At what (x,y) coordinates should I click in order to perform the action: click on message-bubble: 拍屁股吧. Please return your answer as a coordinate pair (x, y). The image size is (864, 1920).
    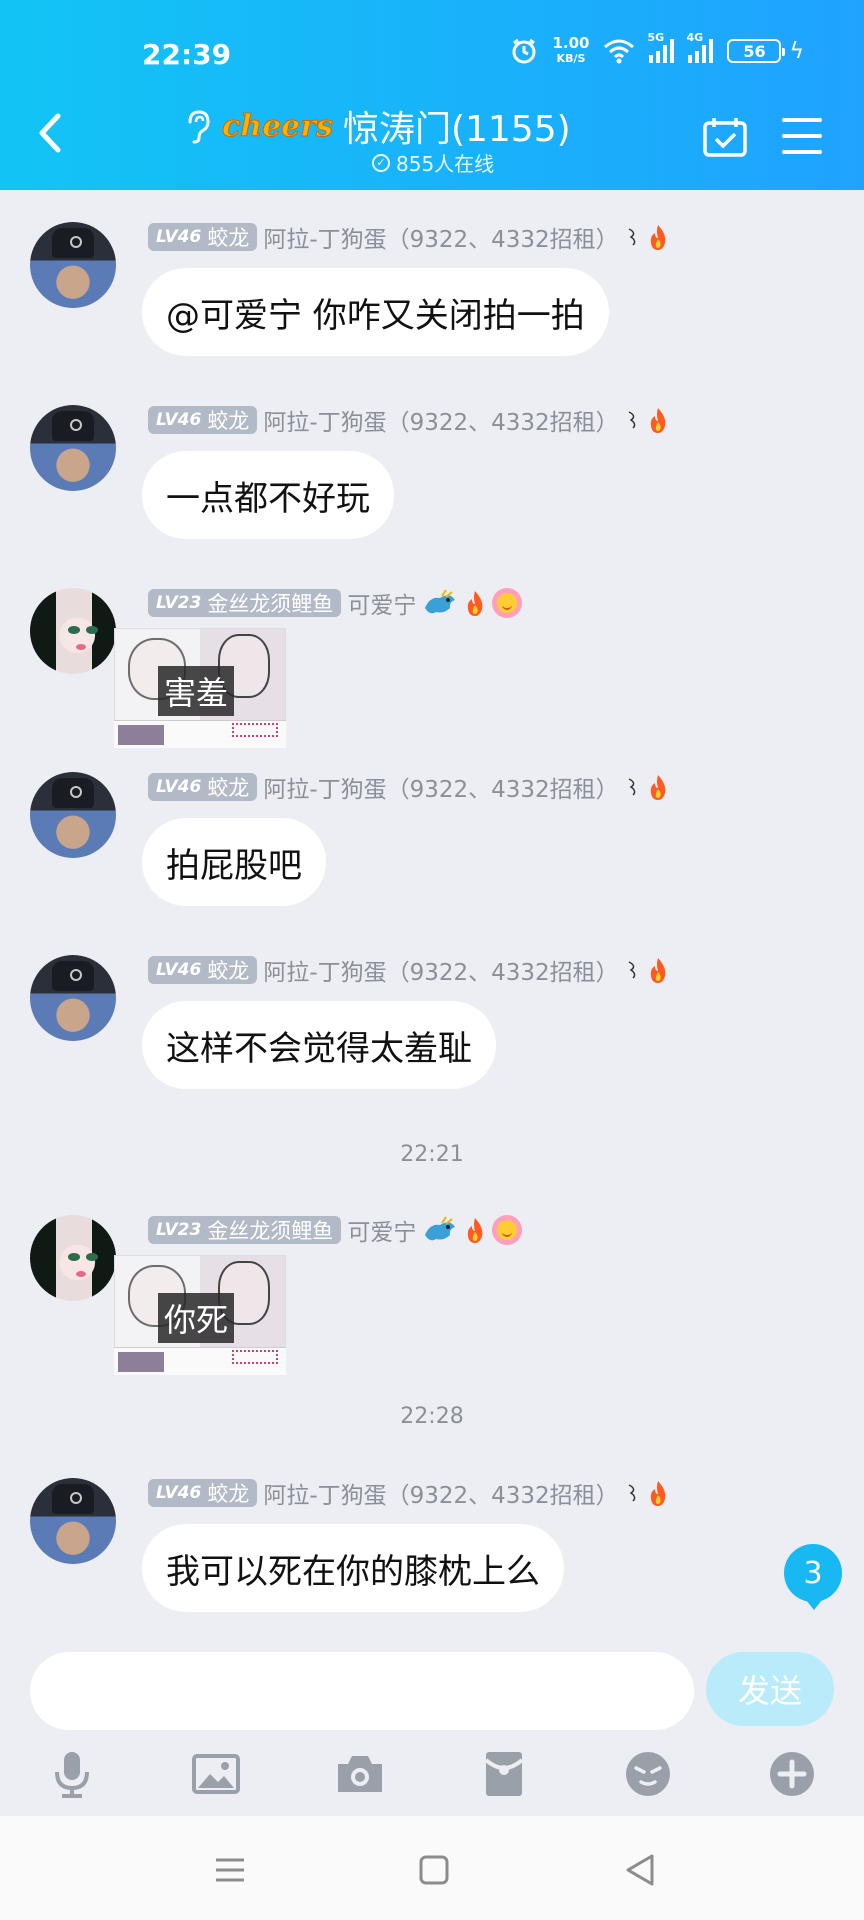
    Looking at the image, I should click on (234, 862).